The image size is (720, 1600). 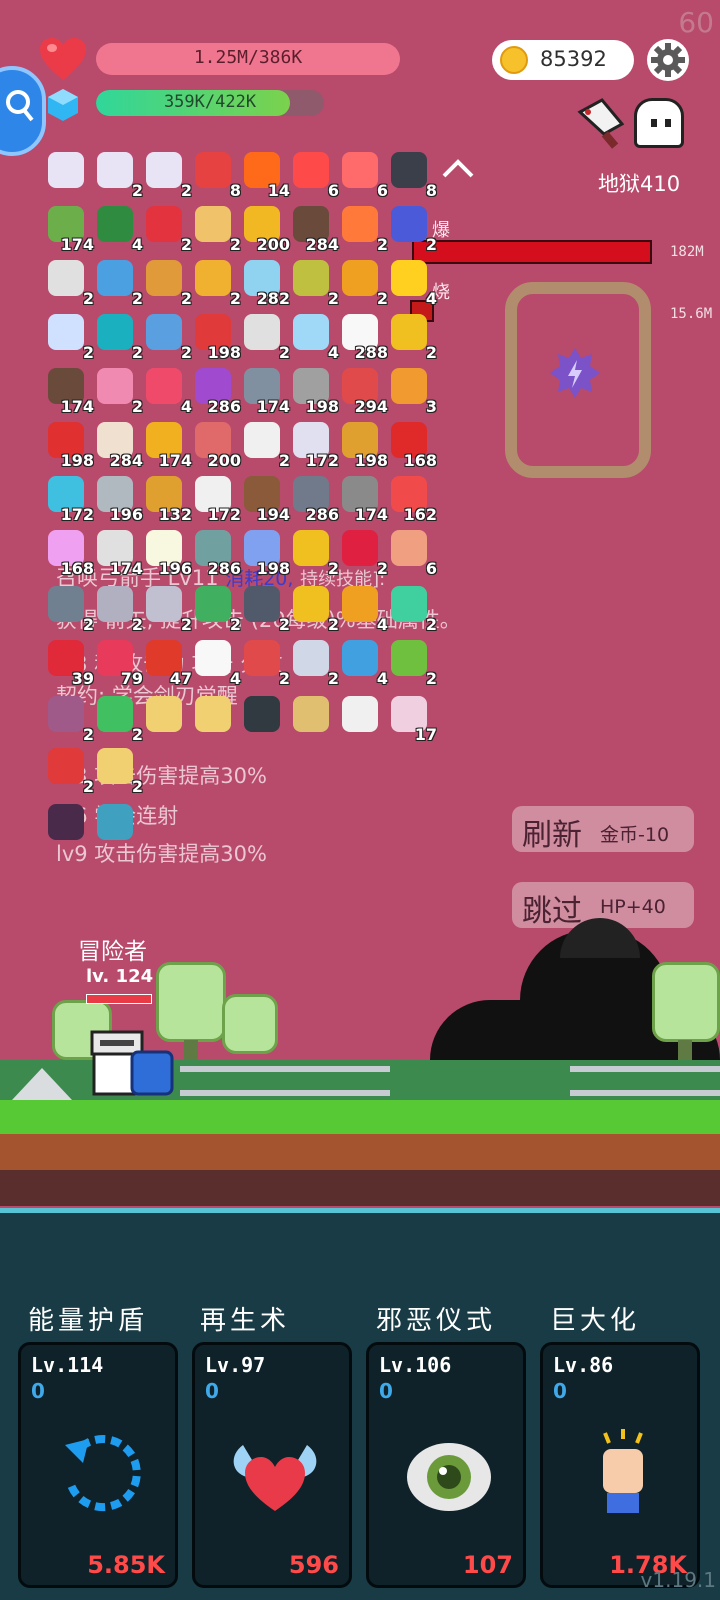 I want to click on knight-hero-icon, so click(x=131, y=1063).